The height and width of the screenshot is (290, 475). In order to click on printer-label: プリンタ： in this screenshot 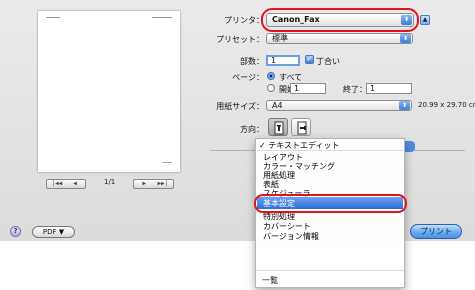, I will do `click(244, 20)`.